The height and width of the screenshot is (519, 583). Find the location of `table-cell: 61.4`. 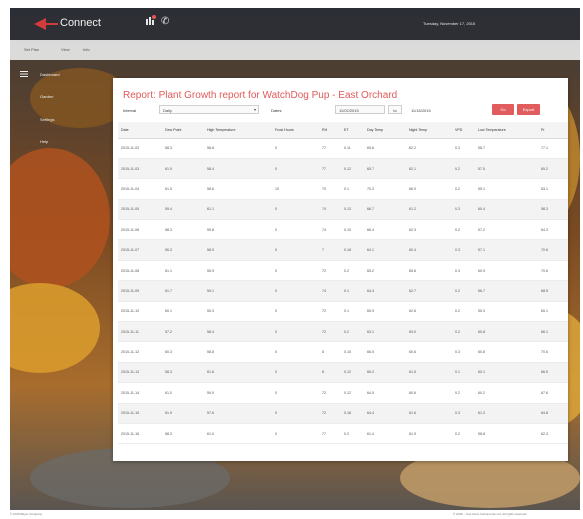

table-cell: 61.4 is located at coordinates (385, 434).